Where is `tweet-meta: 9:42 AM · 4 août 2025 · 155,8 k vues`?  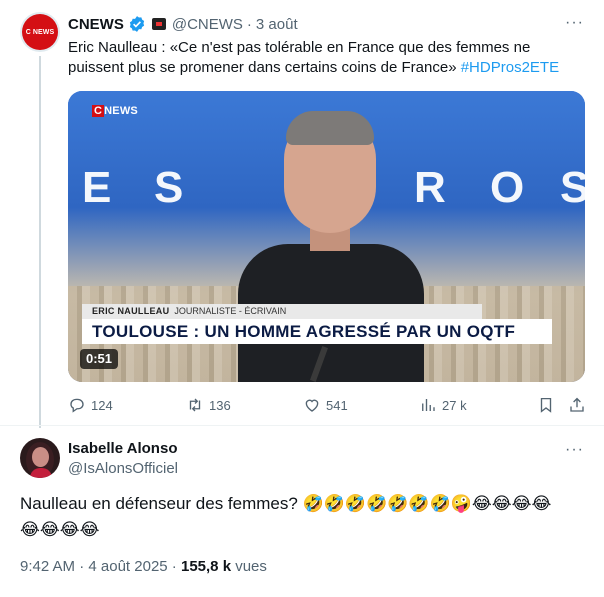
tweet-meta: 9:42 AM · 4 août 2025 · 155,8 k vues is located at coordinates (143, 566).